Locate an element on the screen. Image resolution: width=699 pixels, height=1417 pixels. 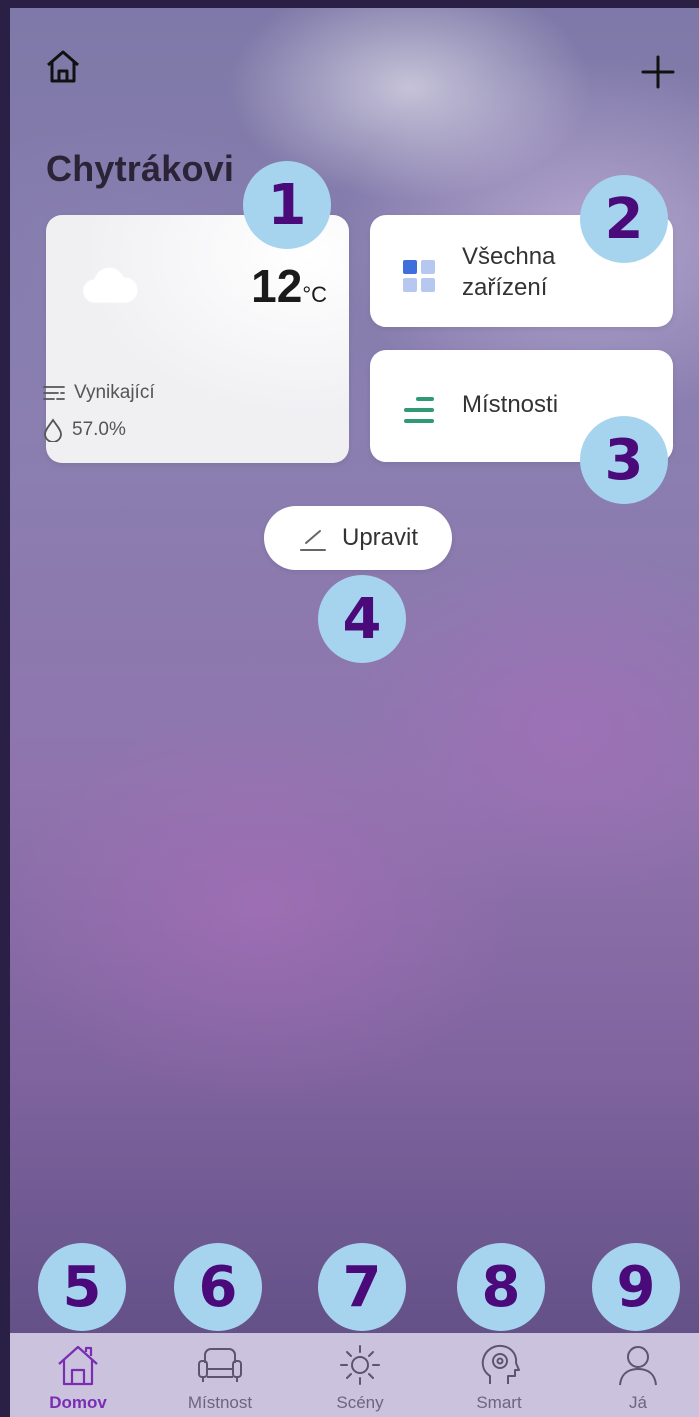
tab-scenes: Scény is located at coordinates (360, 1375).